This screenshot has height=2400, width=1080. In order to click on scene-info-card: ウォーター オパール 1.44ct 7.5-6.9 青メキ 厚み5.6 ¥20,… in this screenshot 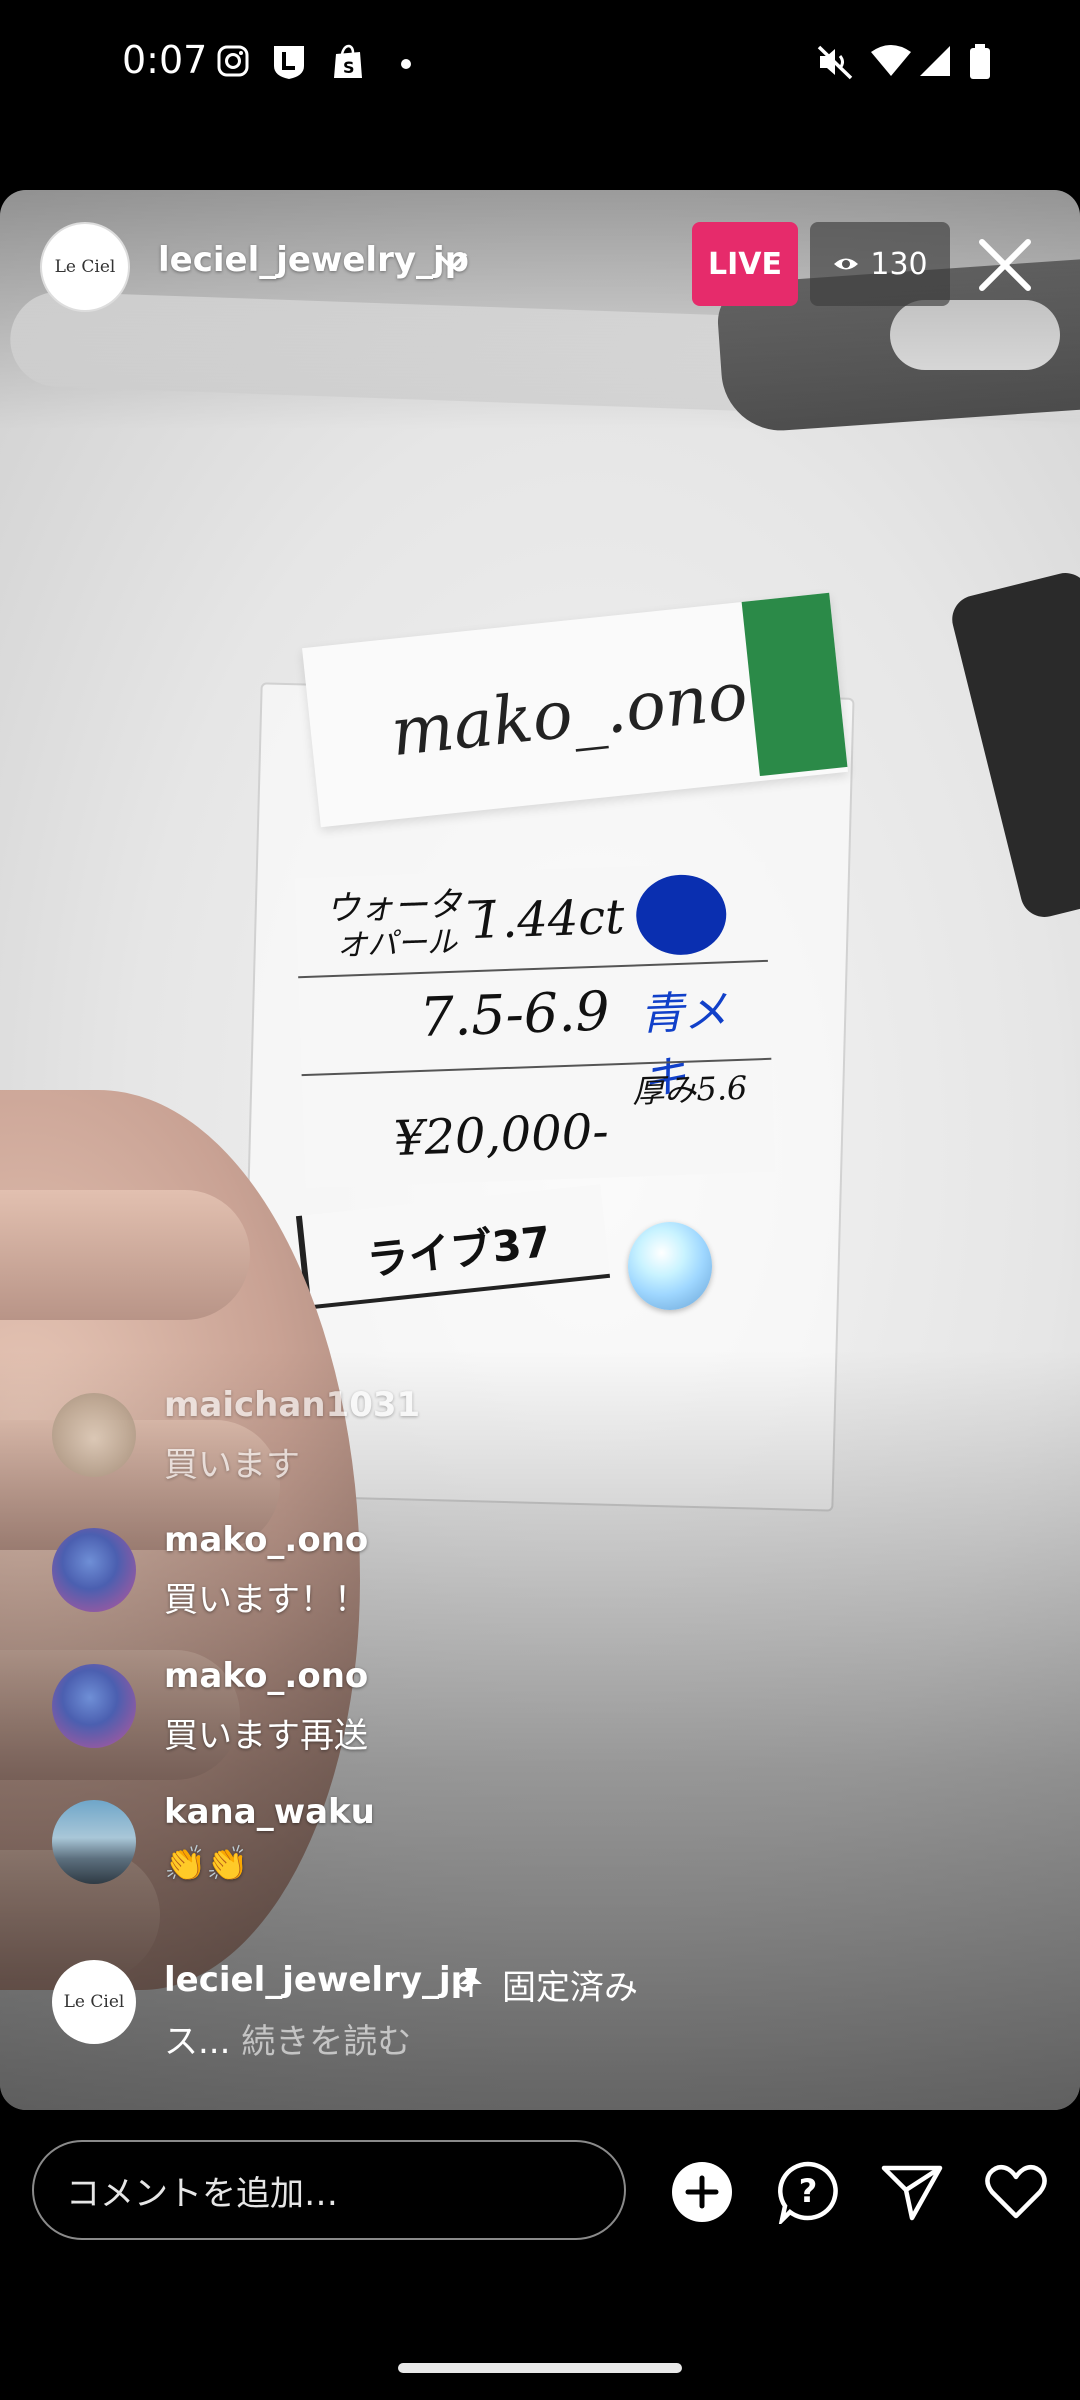, I will do `click(535, 1025)`.